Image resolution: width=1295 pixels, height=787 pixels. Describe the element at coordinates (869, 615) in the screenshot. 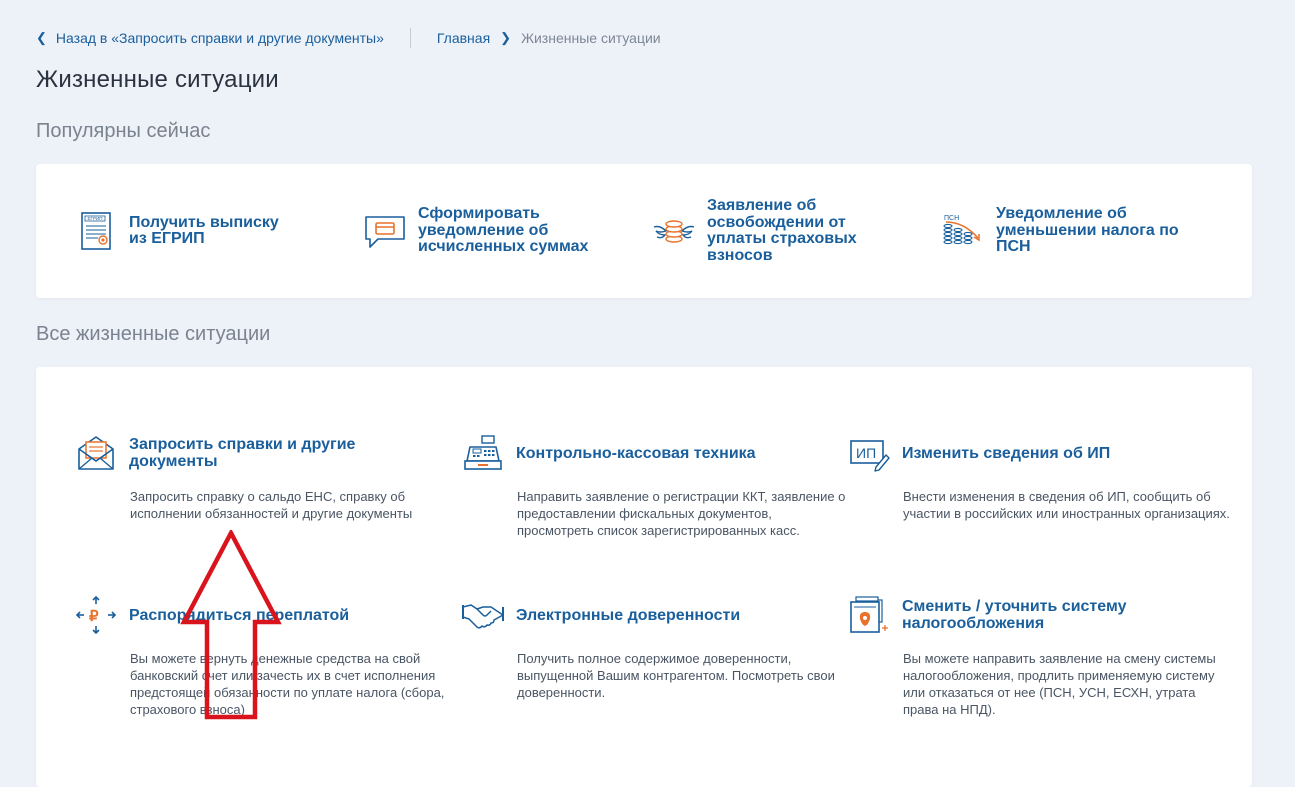

I see `emblem-folder-icon` at that location.